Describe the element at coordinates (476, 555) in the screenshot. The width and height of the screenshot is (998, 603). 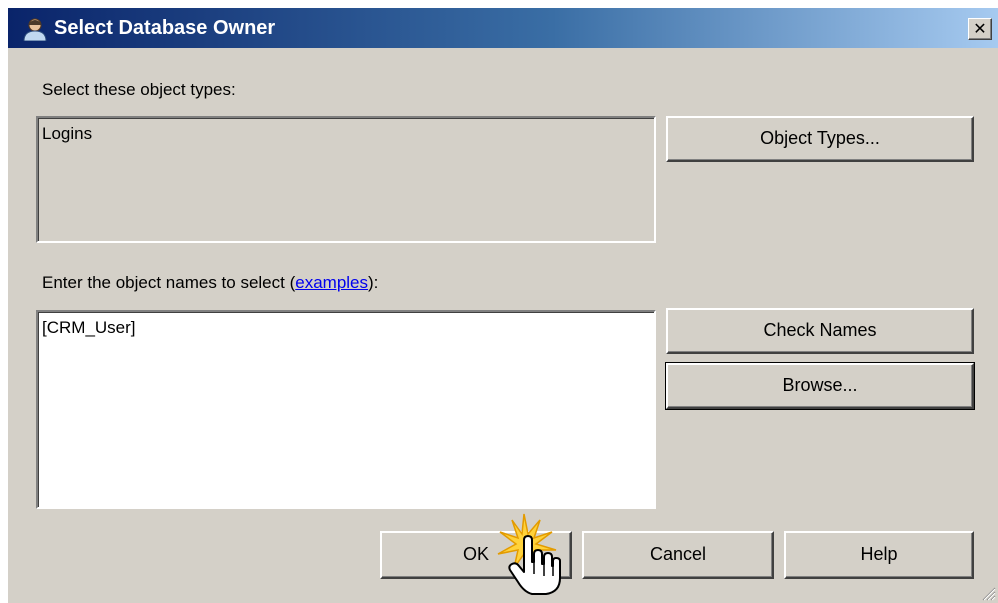
I see `ok-button: OK` at that location.